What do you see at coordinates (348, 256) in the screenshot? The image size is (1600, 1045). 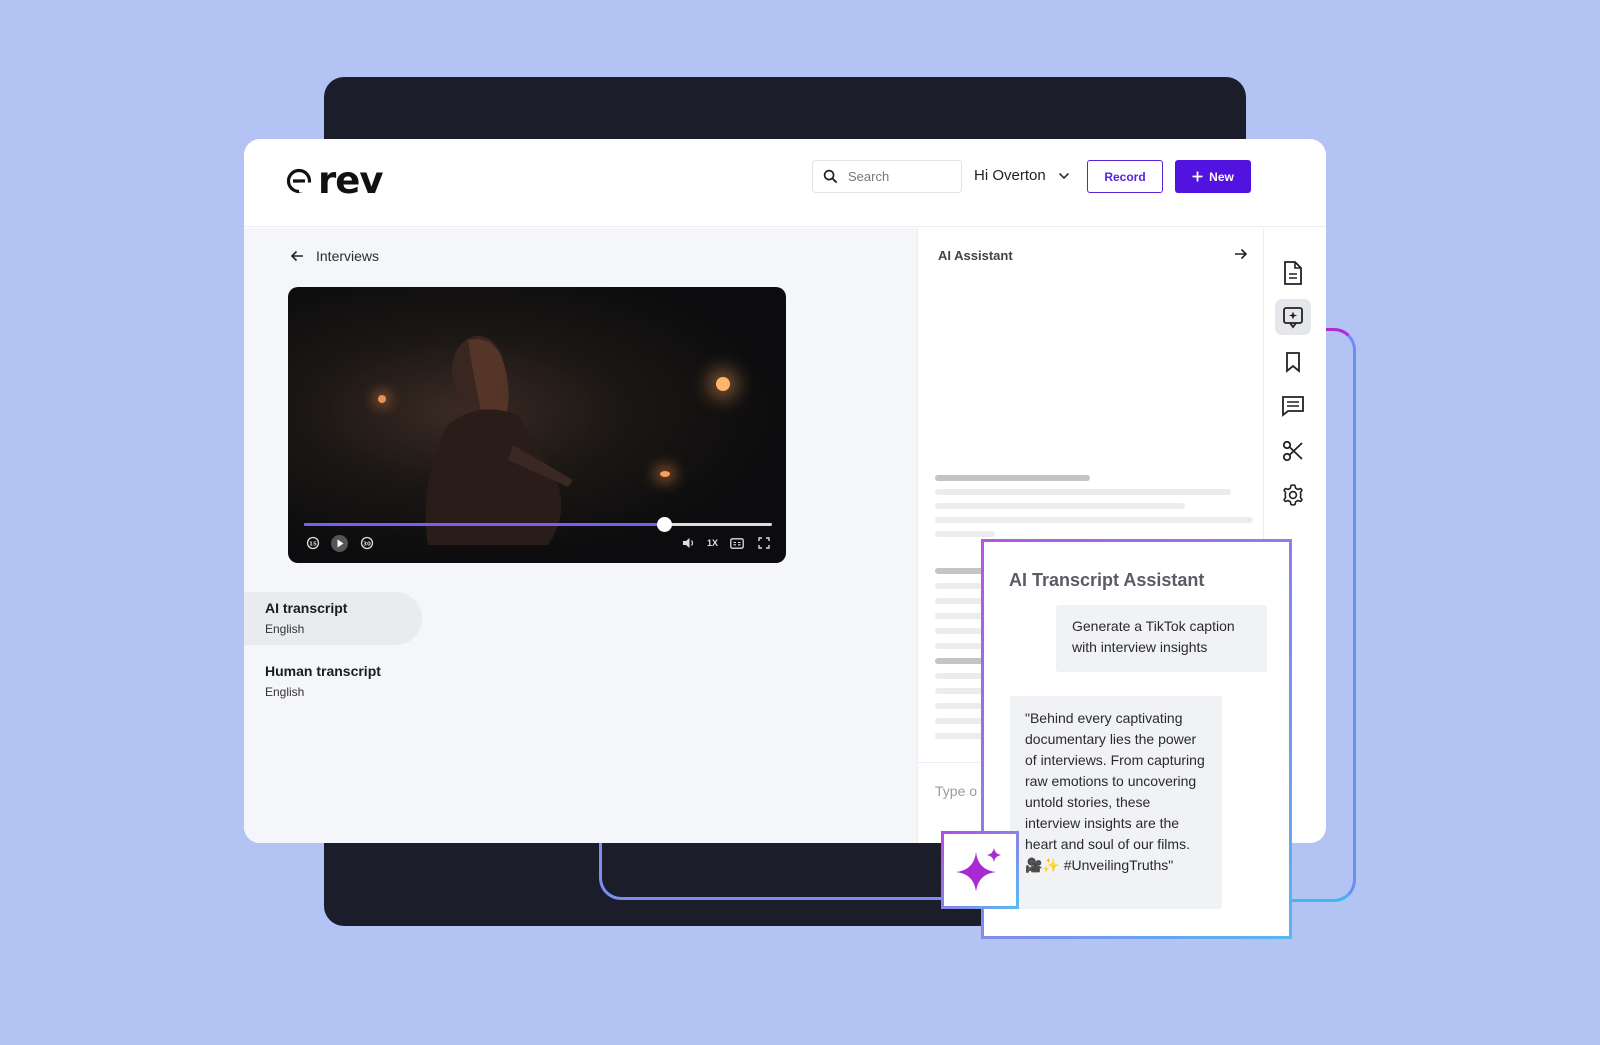 I see `back-label: Interviews` at bounding box center [348, 256].